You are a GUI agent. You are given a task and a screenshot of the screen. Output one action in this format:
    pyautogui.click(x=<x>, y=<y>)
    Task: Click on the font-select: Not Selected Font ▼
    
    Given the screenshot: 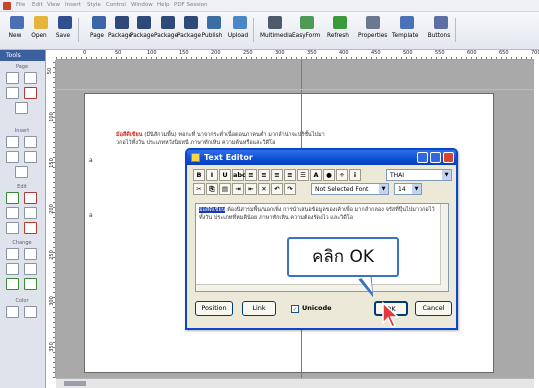 What is the action you would take?
    pyautogui.click(x=350, y=189)
    